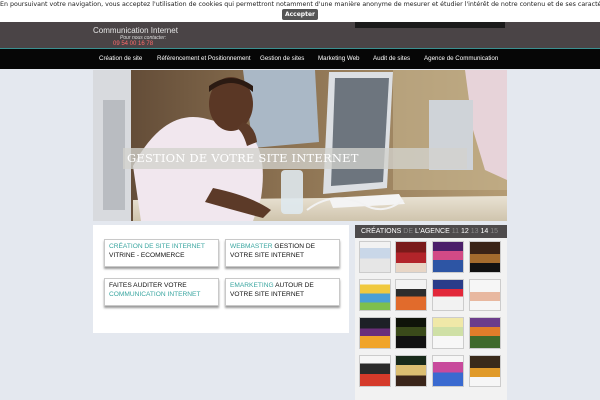 This screenshot has height=400, width=600. What do you see at coordinates (204, 58) in the screenshot?
I see `nav-item-referencement: Référencement et Positionnement` at bounding box center [204, 58].